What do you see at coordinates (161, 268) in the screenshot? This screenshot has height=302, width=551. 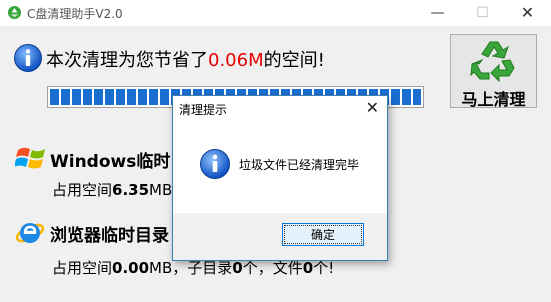 I see `browser-temp-unit: MB` at bounding box center [161, 268].